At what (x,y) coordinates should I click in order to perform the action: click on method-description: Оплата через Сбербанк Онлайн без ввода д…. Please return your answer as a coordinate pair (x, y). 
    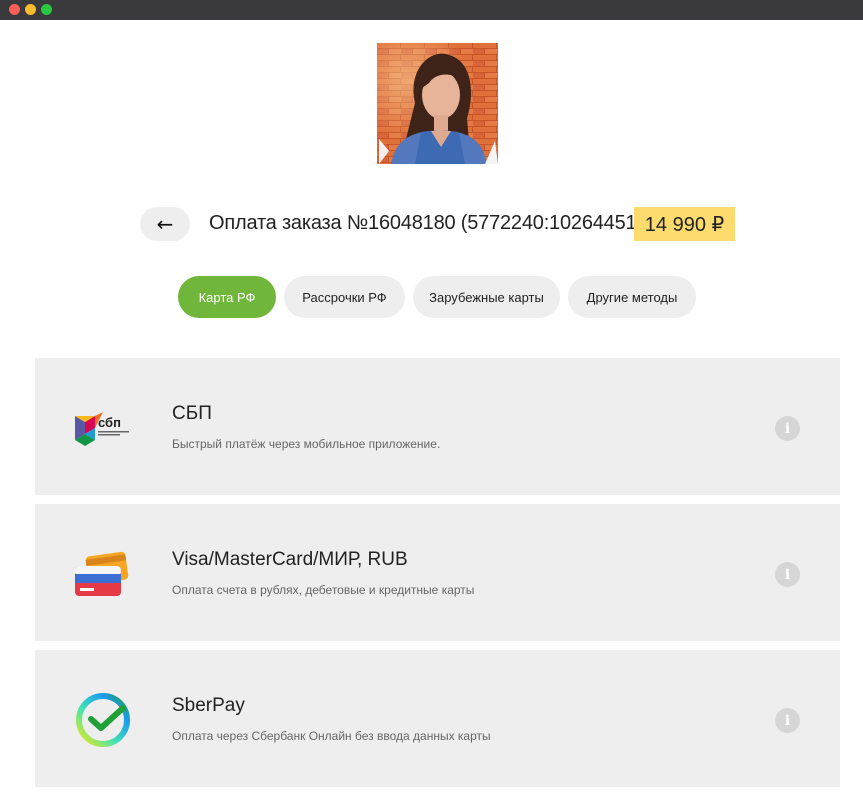
    Looking at the image, I should click on (331, 736).